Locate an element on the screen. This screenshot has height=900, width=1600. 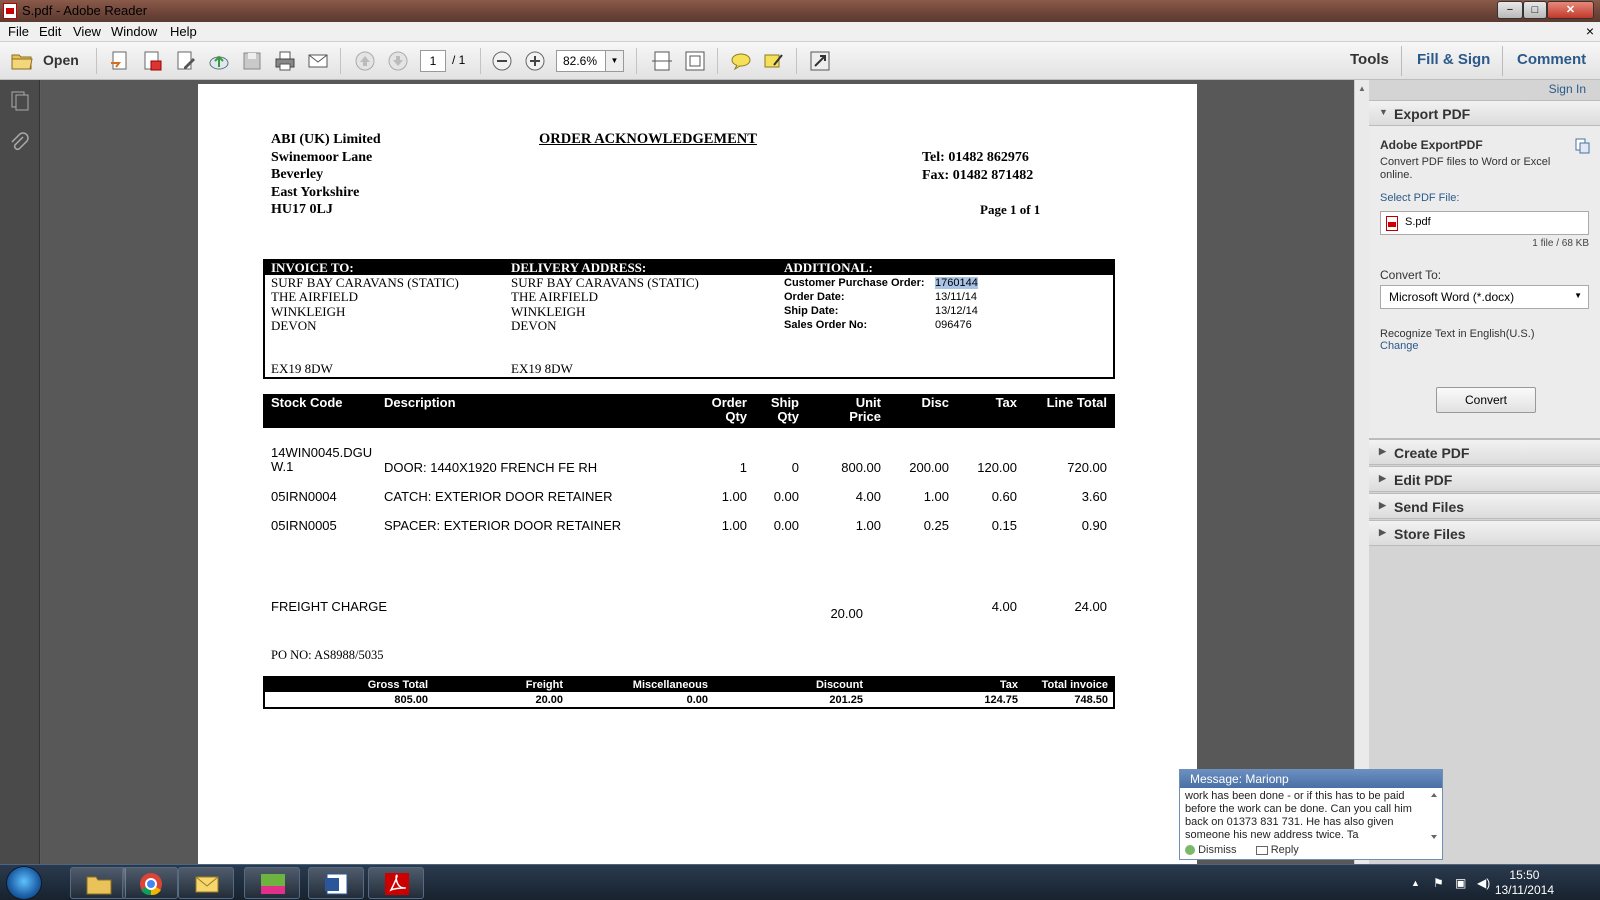
vertical-scrollbar: ▲ is located at coordinates (1361, 472).